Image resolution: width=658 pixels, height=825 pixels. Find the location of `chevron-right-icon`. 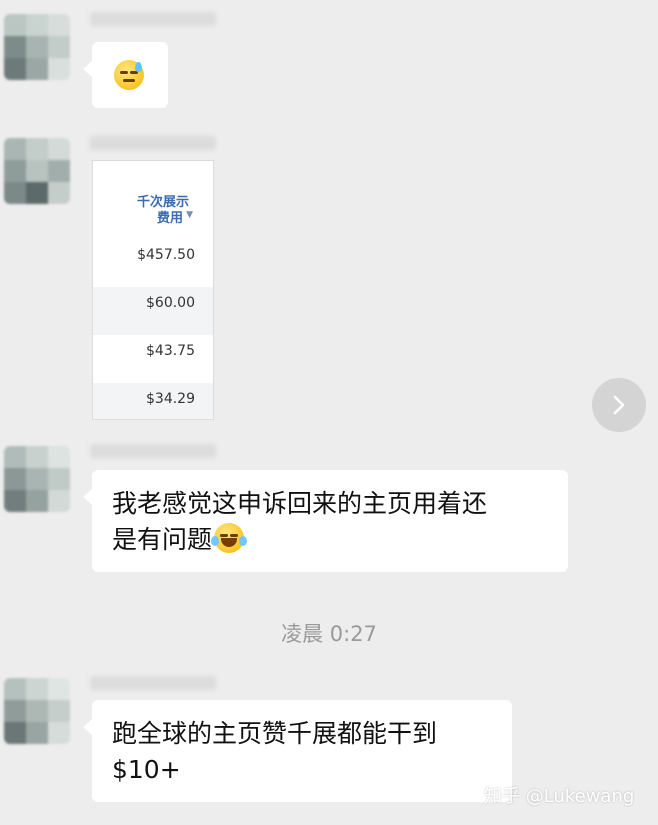

chevron-right-icon is located at coordinates (619, 405).